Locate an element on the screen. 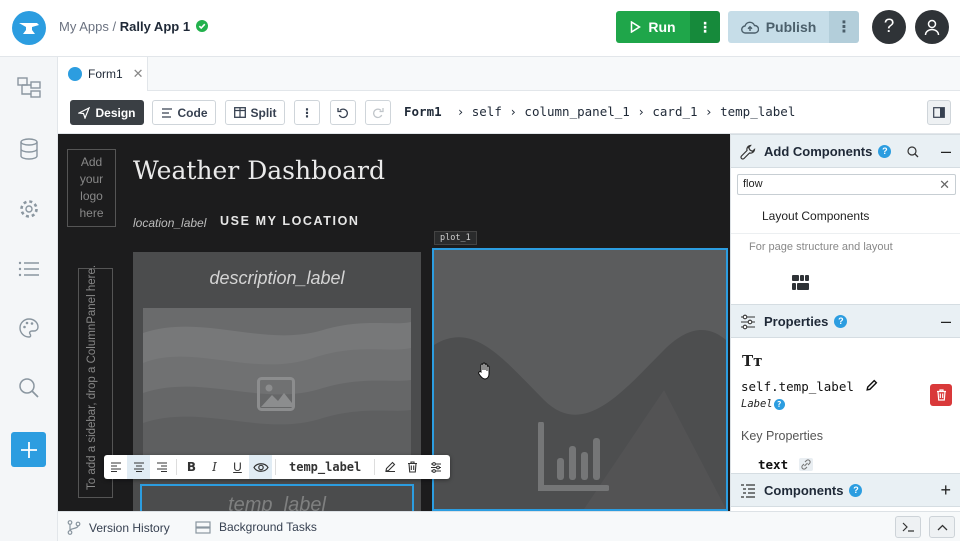 This screenshot has height=541, width=960. component-name: temp_label is located at coordinates (325, 467).